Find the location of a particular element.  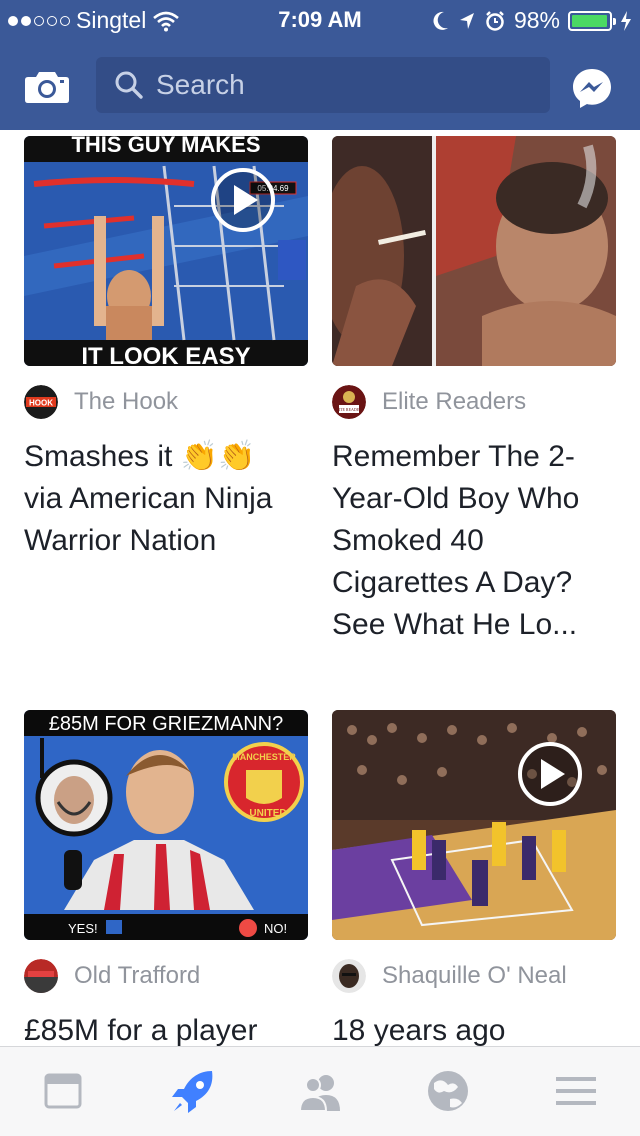

badge-text-top: MANCHESTER is located at coordinates (264, 757).